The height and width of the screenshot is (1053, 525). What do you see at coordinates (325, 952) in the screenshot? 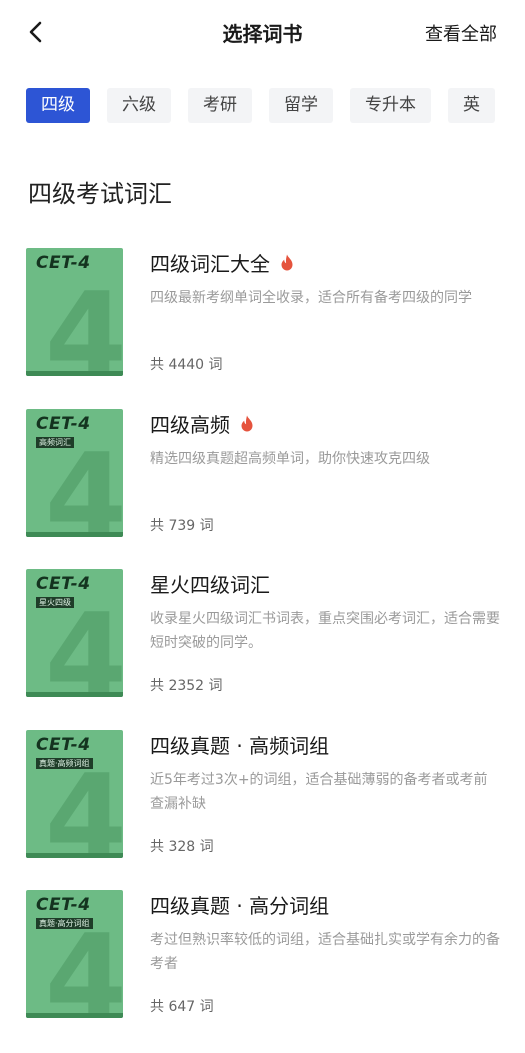
I see `book-description: 考过但熟识率较低的词组，适合基础扎实或学有余力的备考者` at bounding box center [325, 952].